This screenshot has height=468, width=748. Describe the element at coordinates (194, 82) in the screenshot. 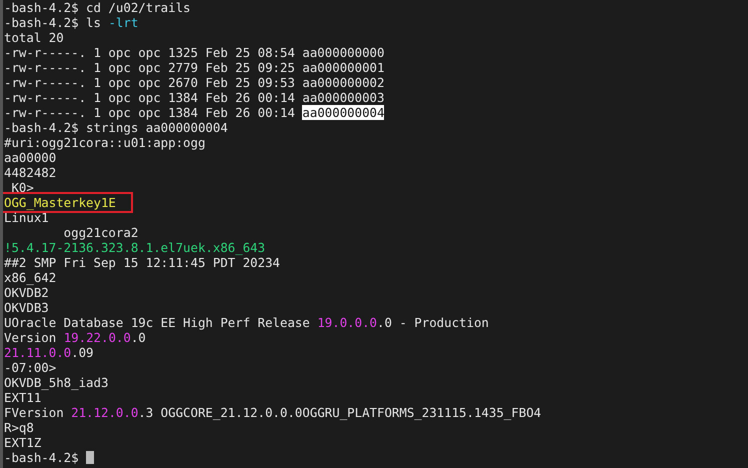

I see `terminal-line: -rw-r-----. 1 opc opc 2670 Feb 25 09:53 aa000000002` at that location.